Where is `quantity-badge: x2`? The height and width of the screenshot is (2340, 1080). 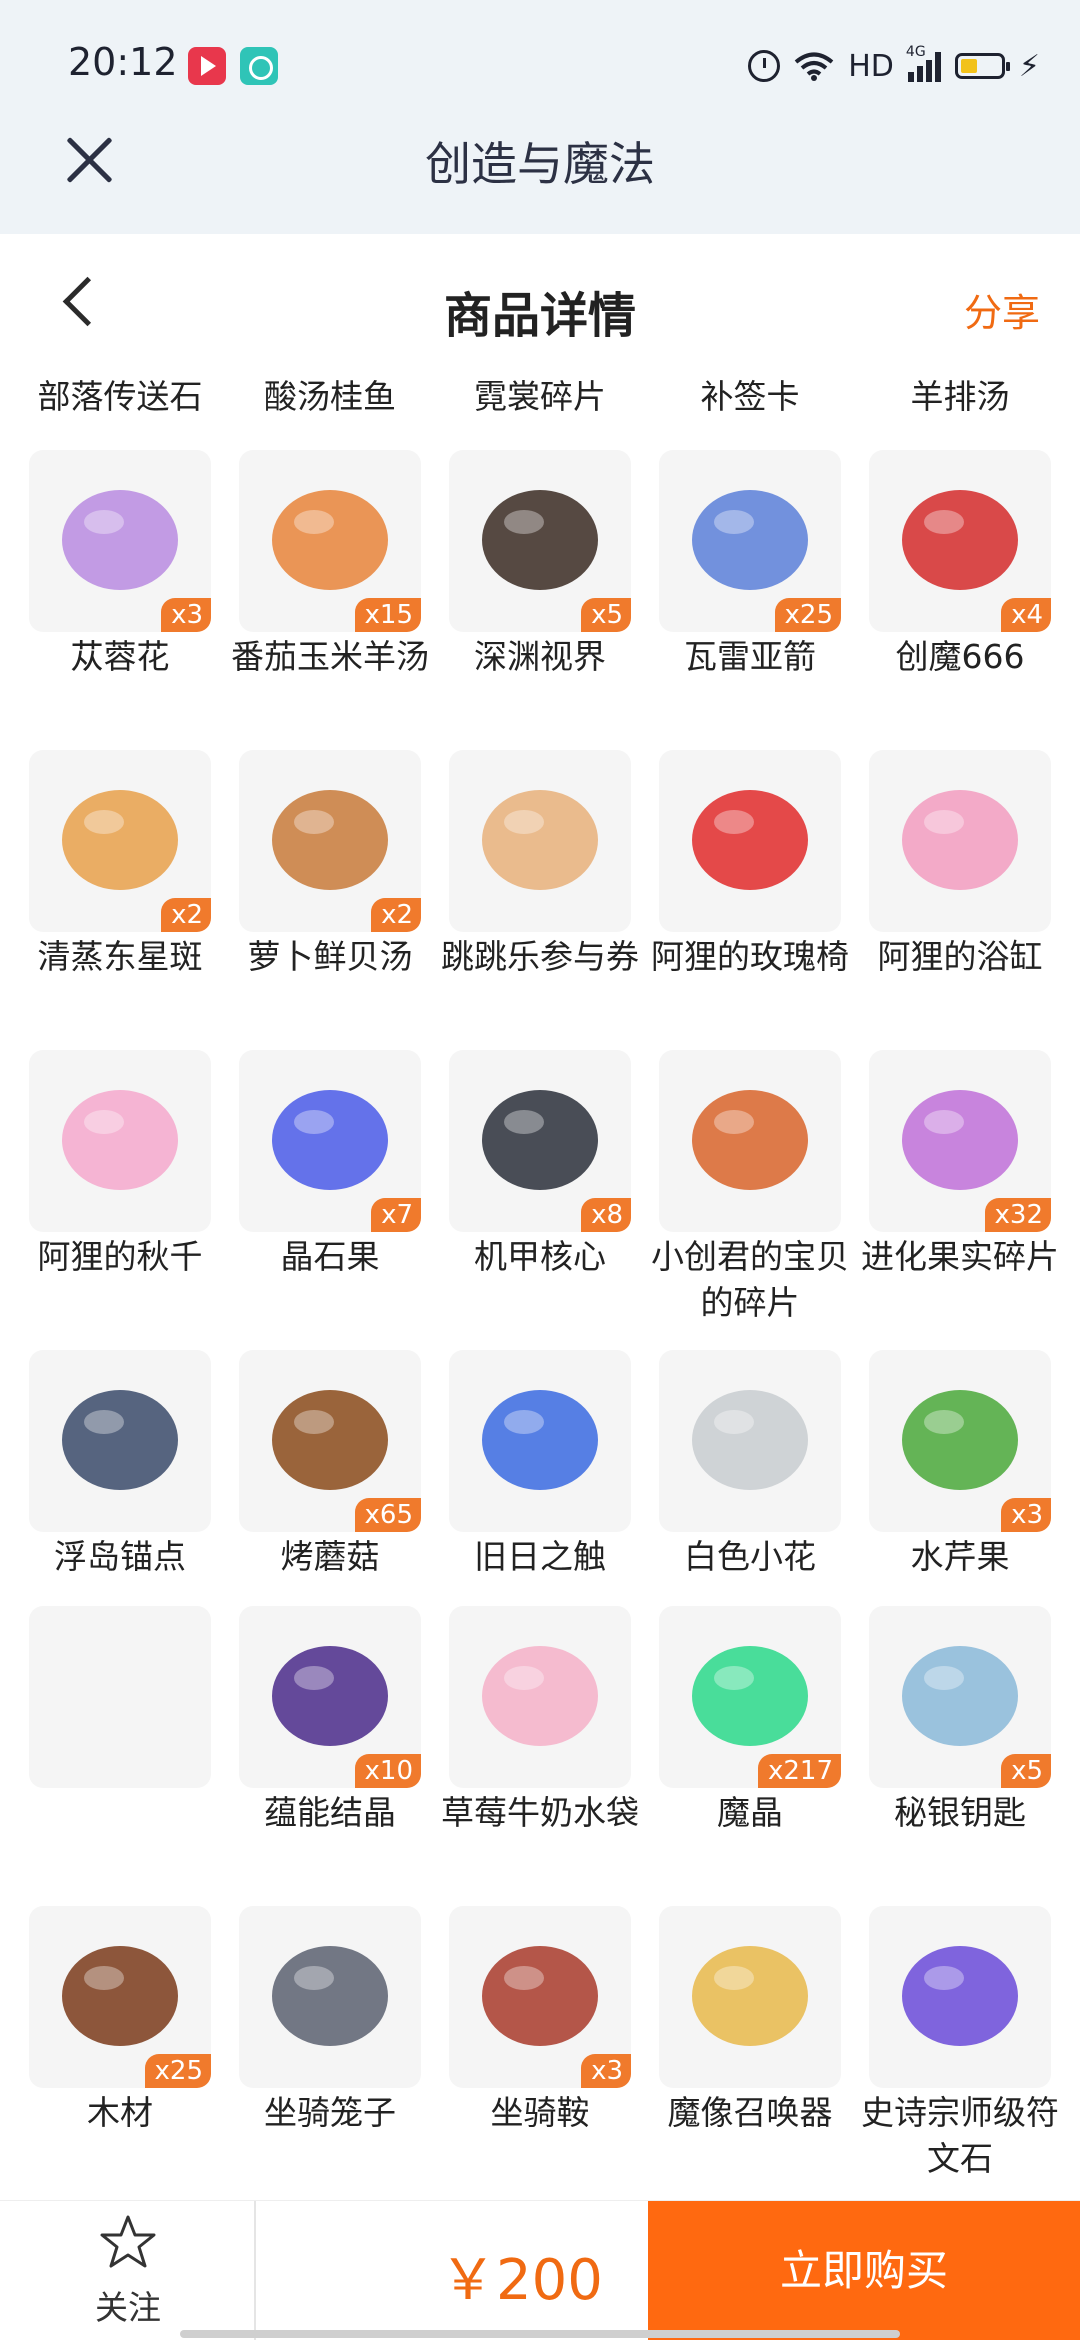
quantity-badge: x2 is located at coordinates (396, 915).